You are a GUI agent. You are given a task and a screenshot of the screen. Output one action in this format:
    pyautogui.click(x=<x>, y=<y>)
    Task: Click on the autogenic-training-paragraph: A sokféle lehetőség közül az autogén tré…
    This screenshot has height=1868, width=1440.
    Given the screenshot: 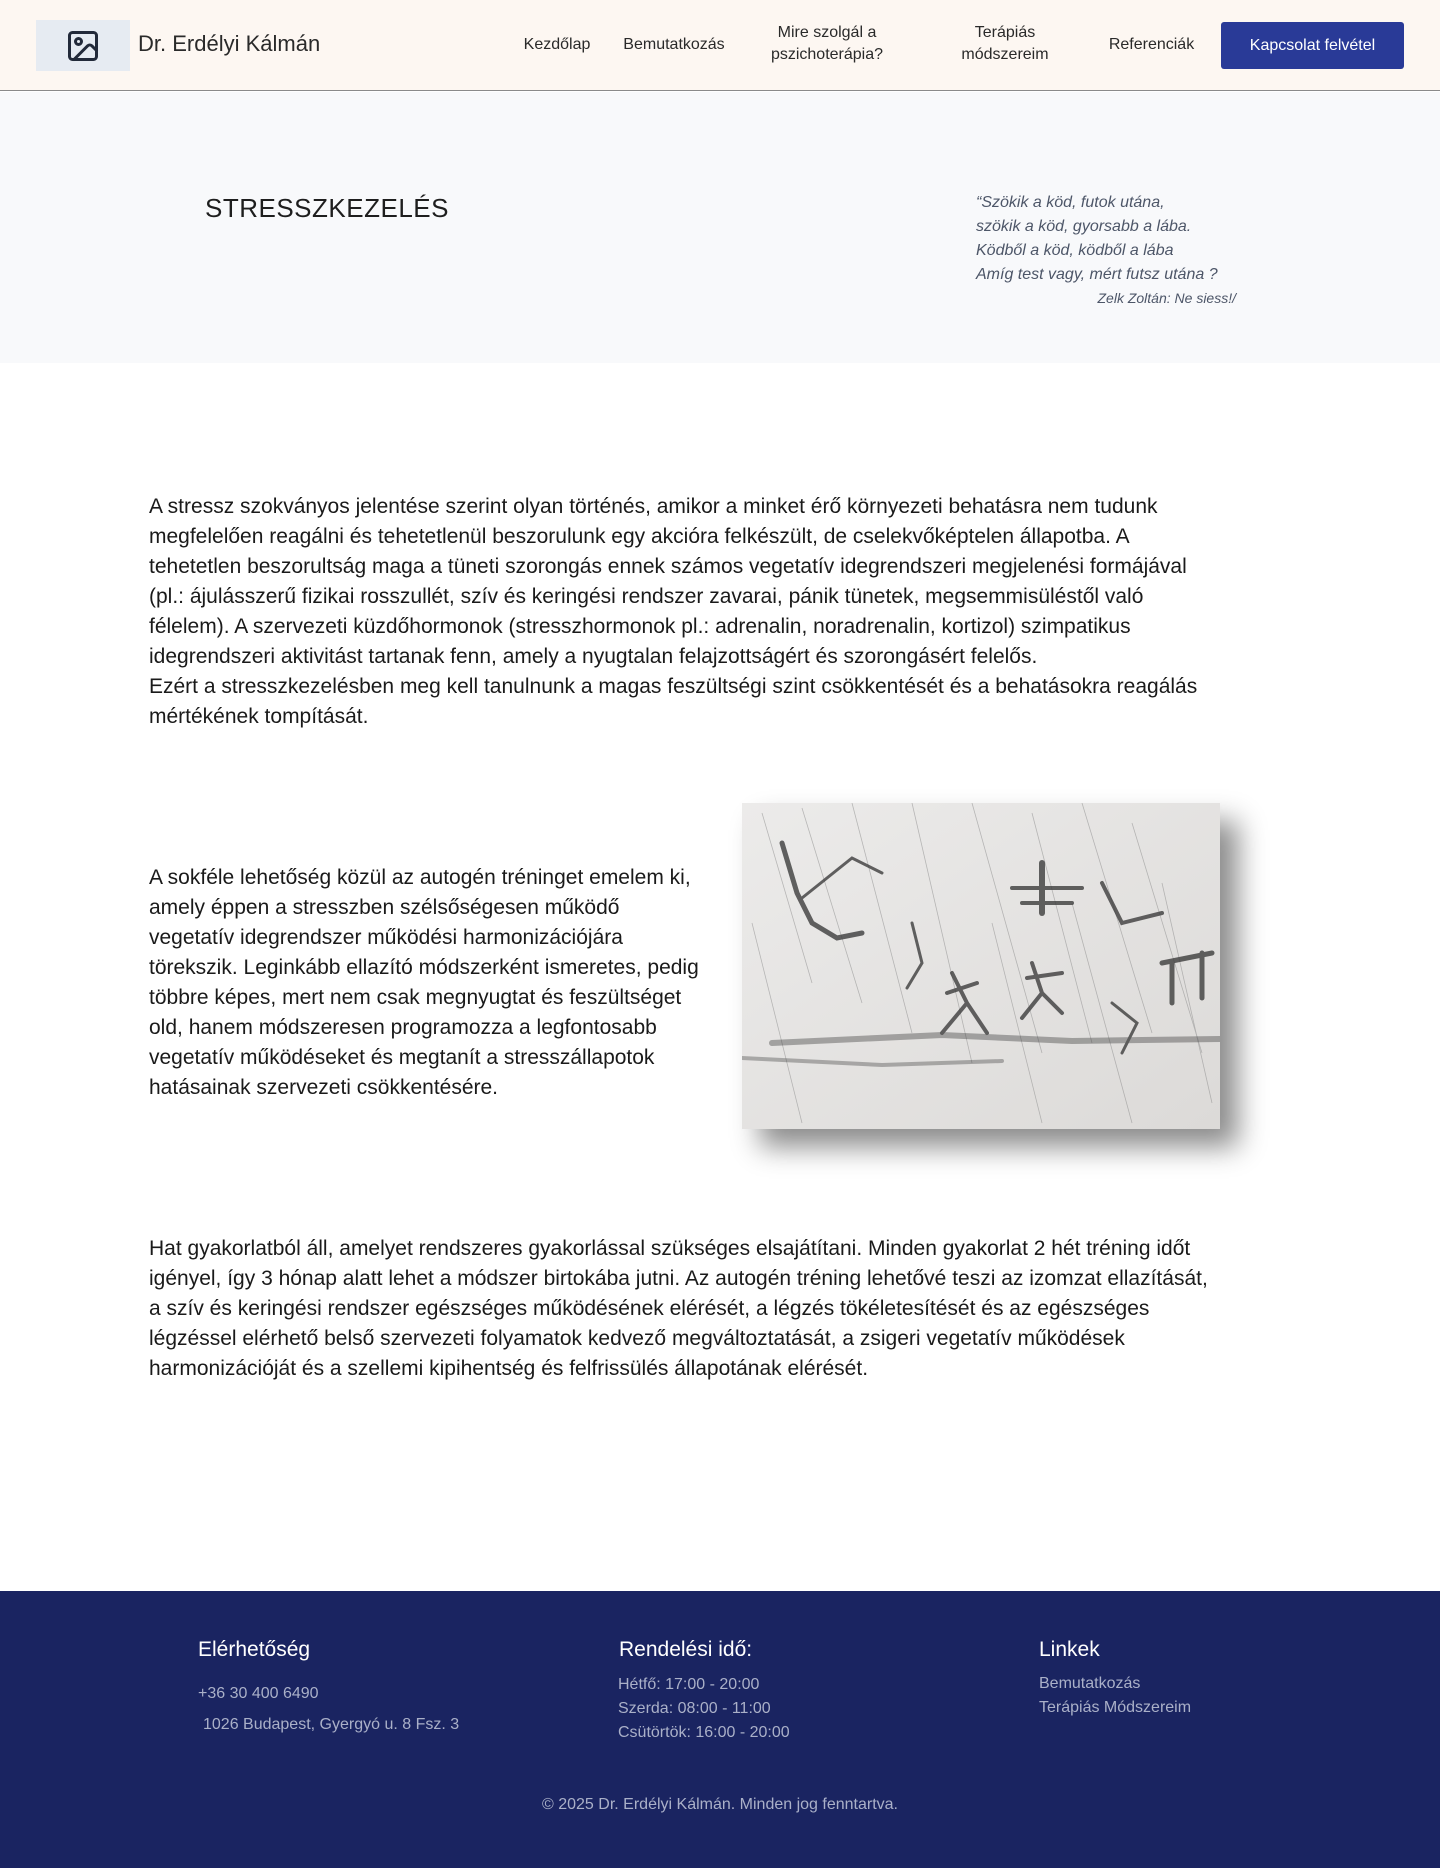 What is the action you would take?
    pyautogui.click(x=439, y=983)
    